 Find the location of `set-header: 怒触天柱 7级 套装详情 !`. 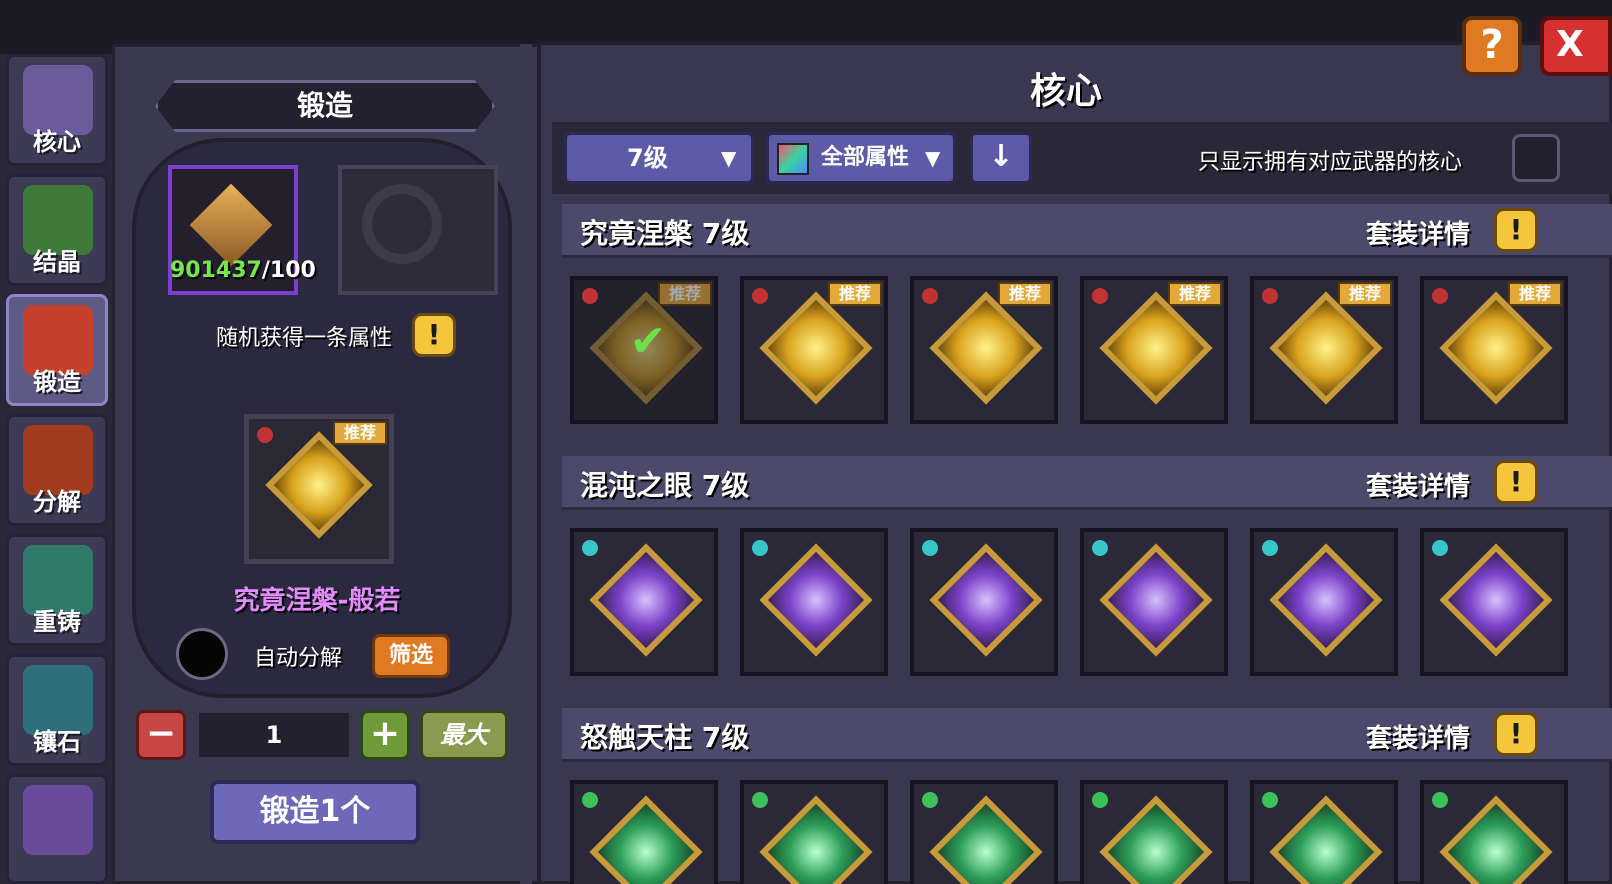

set-header: 怒触天柱 7级 套装详情 ! is located at coordinates (1087, 735).